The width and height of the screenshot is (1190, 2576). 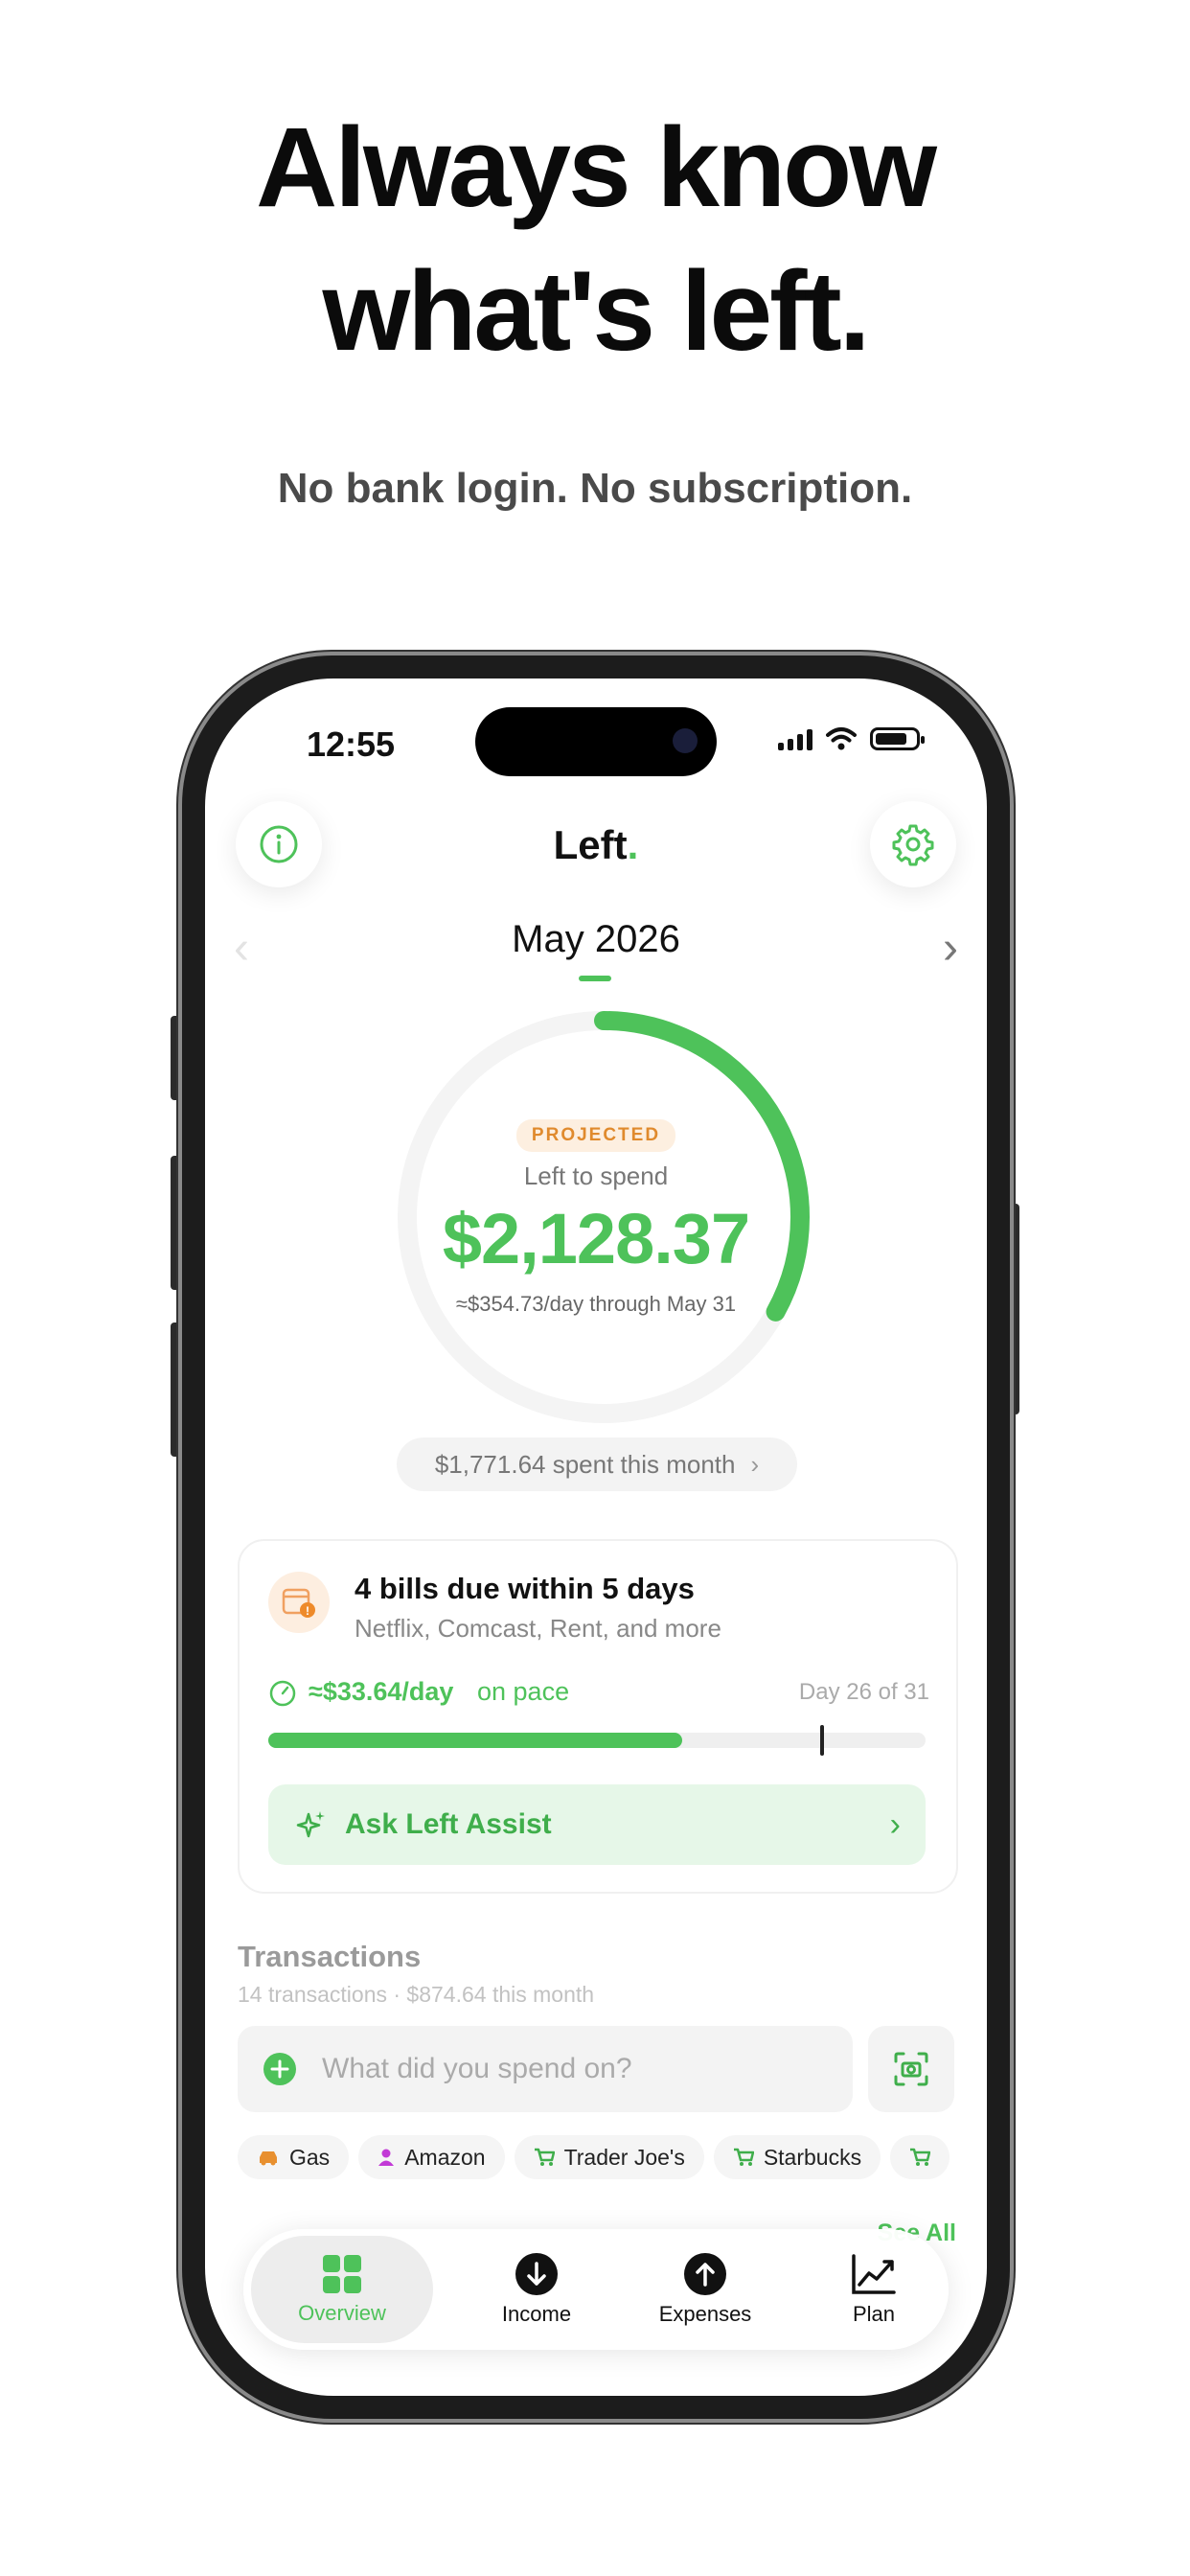 I want to click on scan-receipt-button, so click(x=911, y=2069).